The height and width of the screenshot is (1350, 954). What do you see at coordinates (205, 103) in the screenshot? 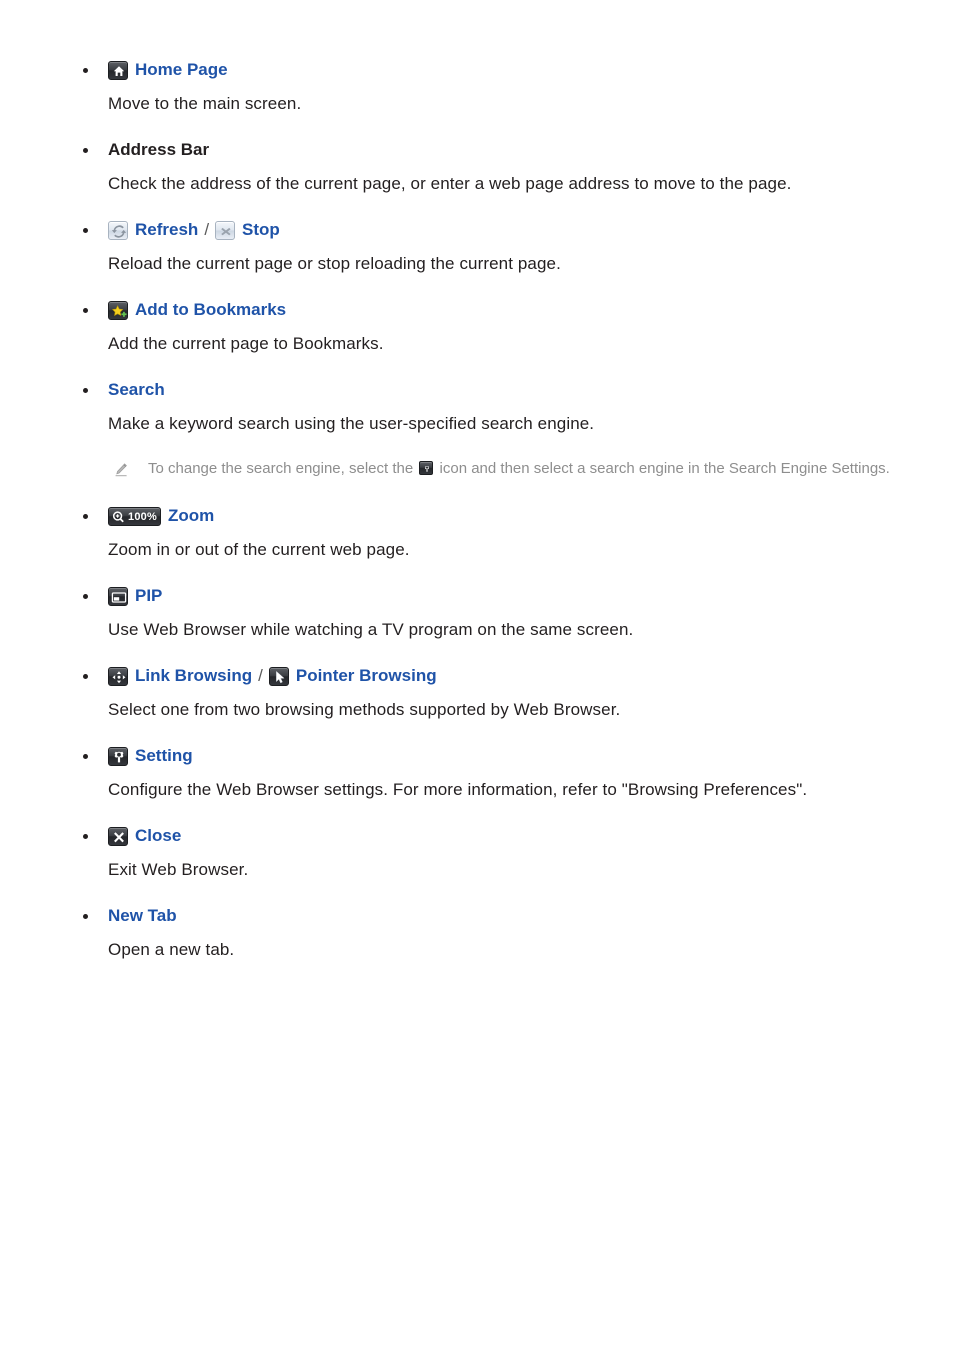
I see `description: Move to the main screen.` at bounding box center [205, 103].